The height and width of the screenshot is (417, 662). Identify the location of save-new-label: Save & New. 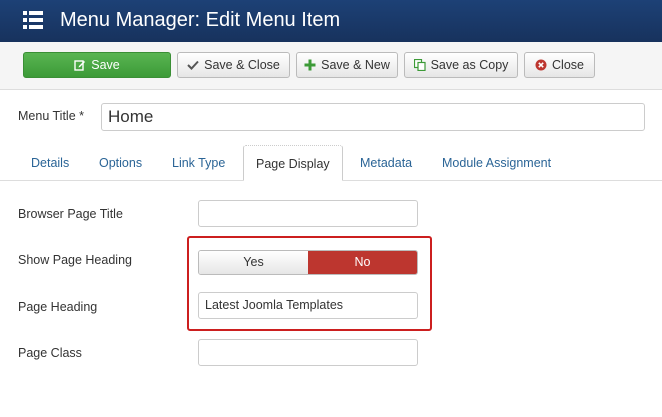
(355, 65).